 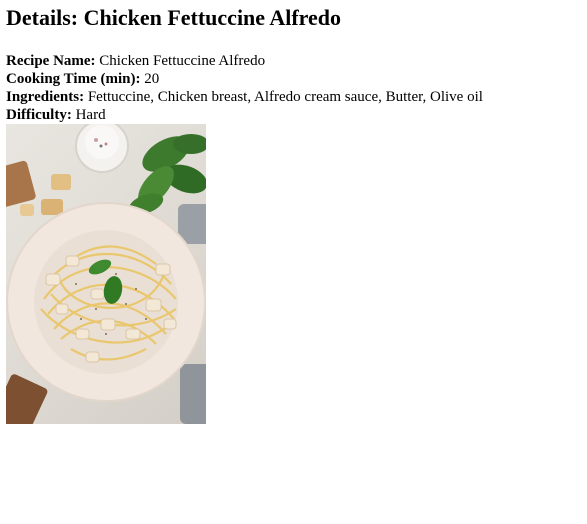 I want to click on detail-value: 20, so click(x=152, y=79).